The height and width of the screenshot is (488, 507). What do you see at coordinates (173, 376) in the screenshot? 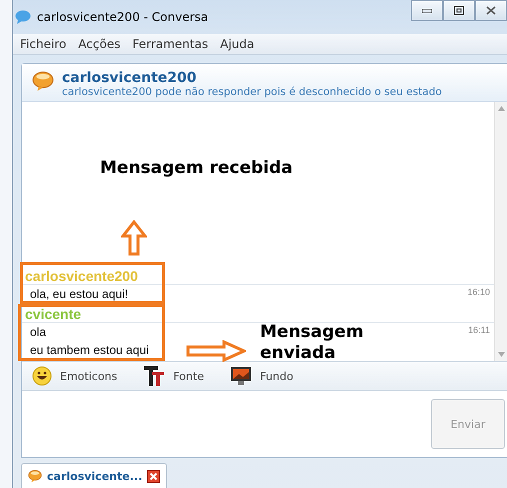
I see `toolbar-button: Fonte` at bounding box center [173, 376].